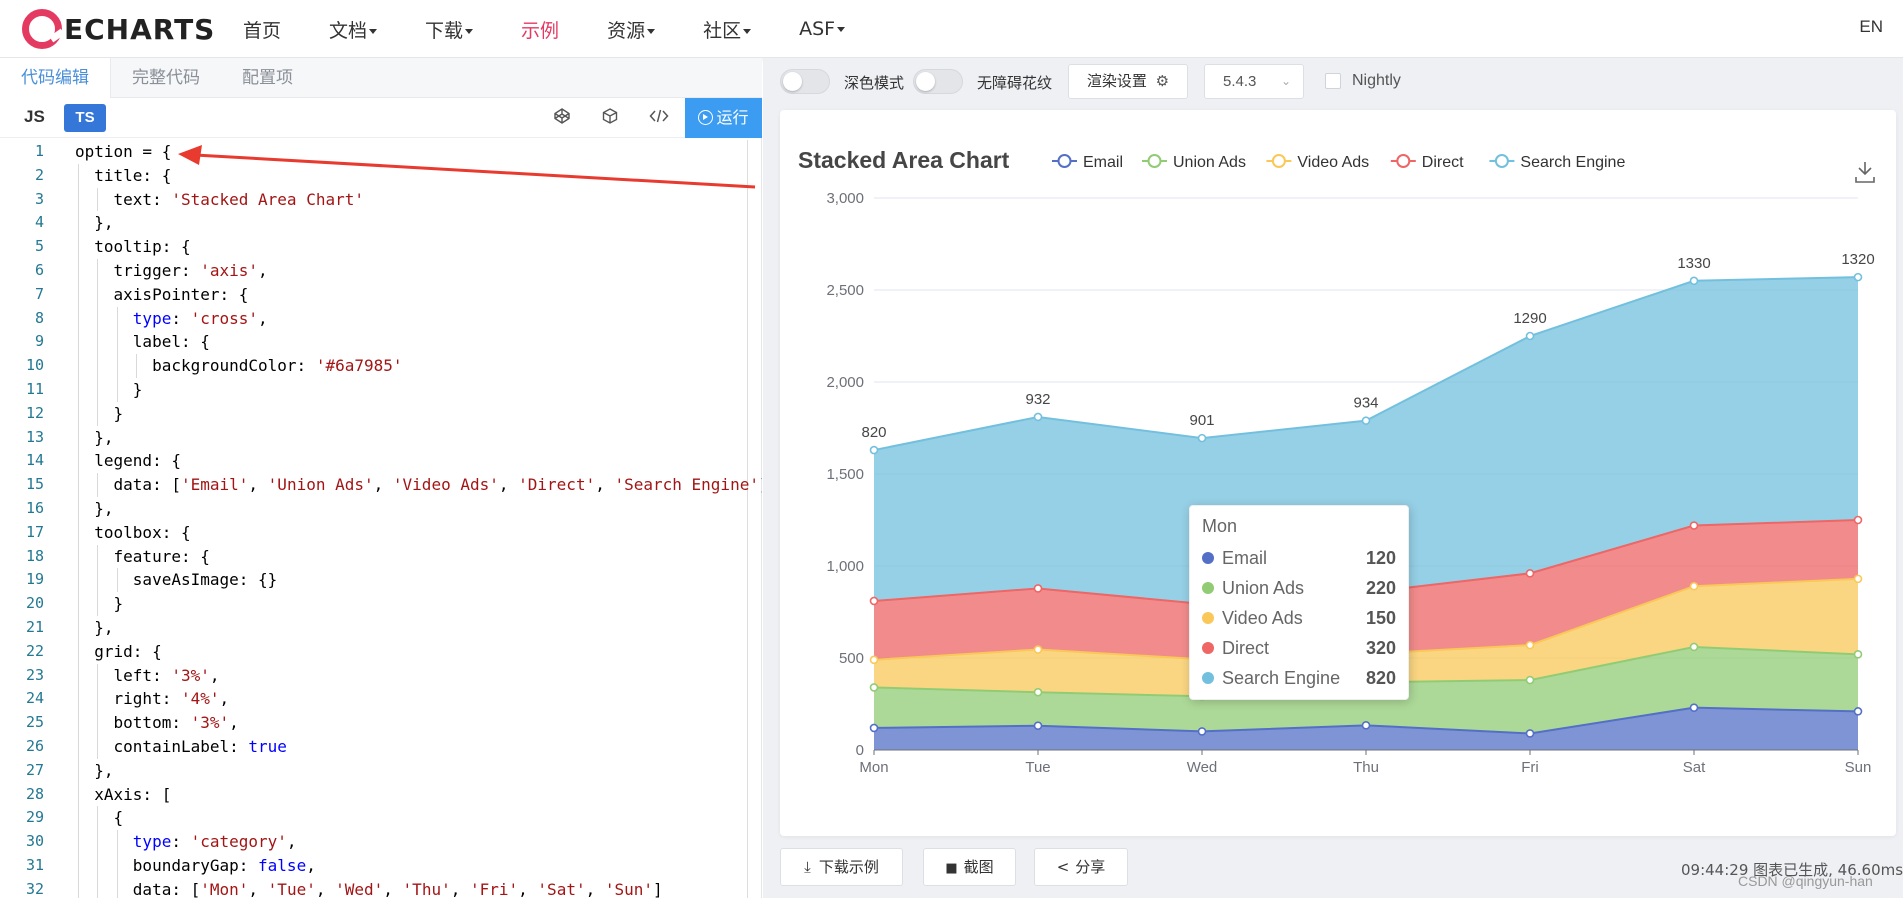  I want to click on nav-item: 社区, so click(727, 29).